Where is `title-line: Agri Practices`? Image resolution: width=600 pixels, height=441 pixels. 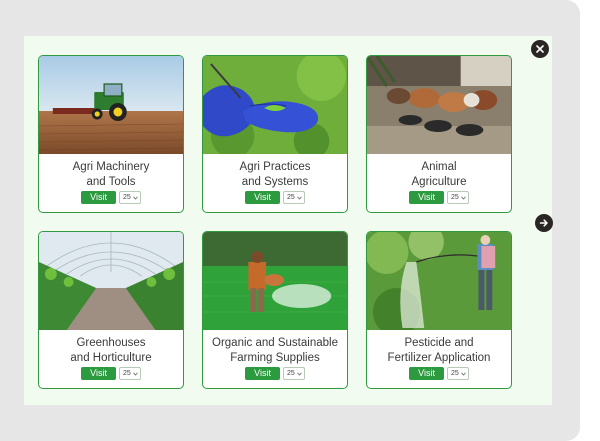
title-line: Agri Practices is located at coordinates (275, 167).